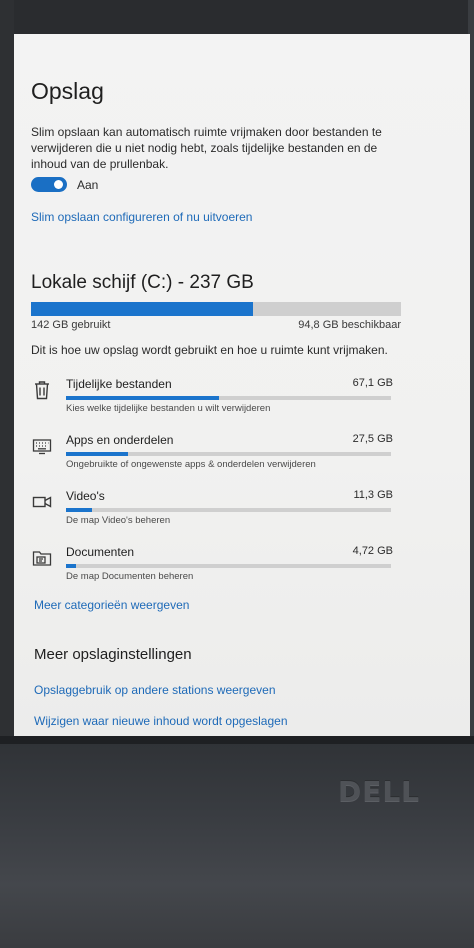  What do you see at coordinates (88, 185) in the screenshot?
I see `toggle-state-label: Aan` at bounding box center [88, 185].